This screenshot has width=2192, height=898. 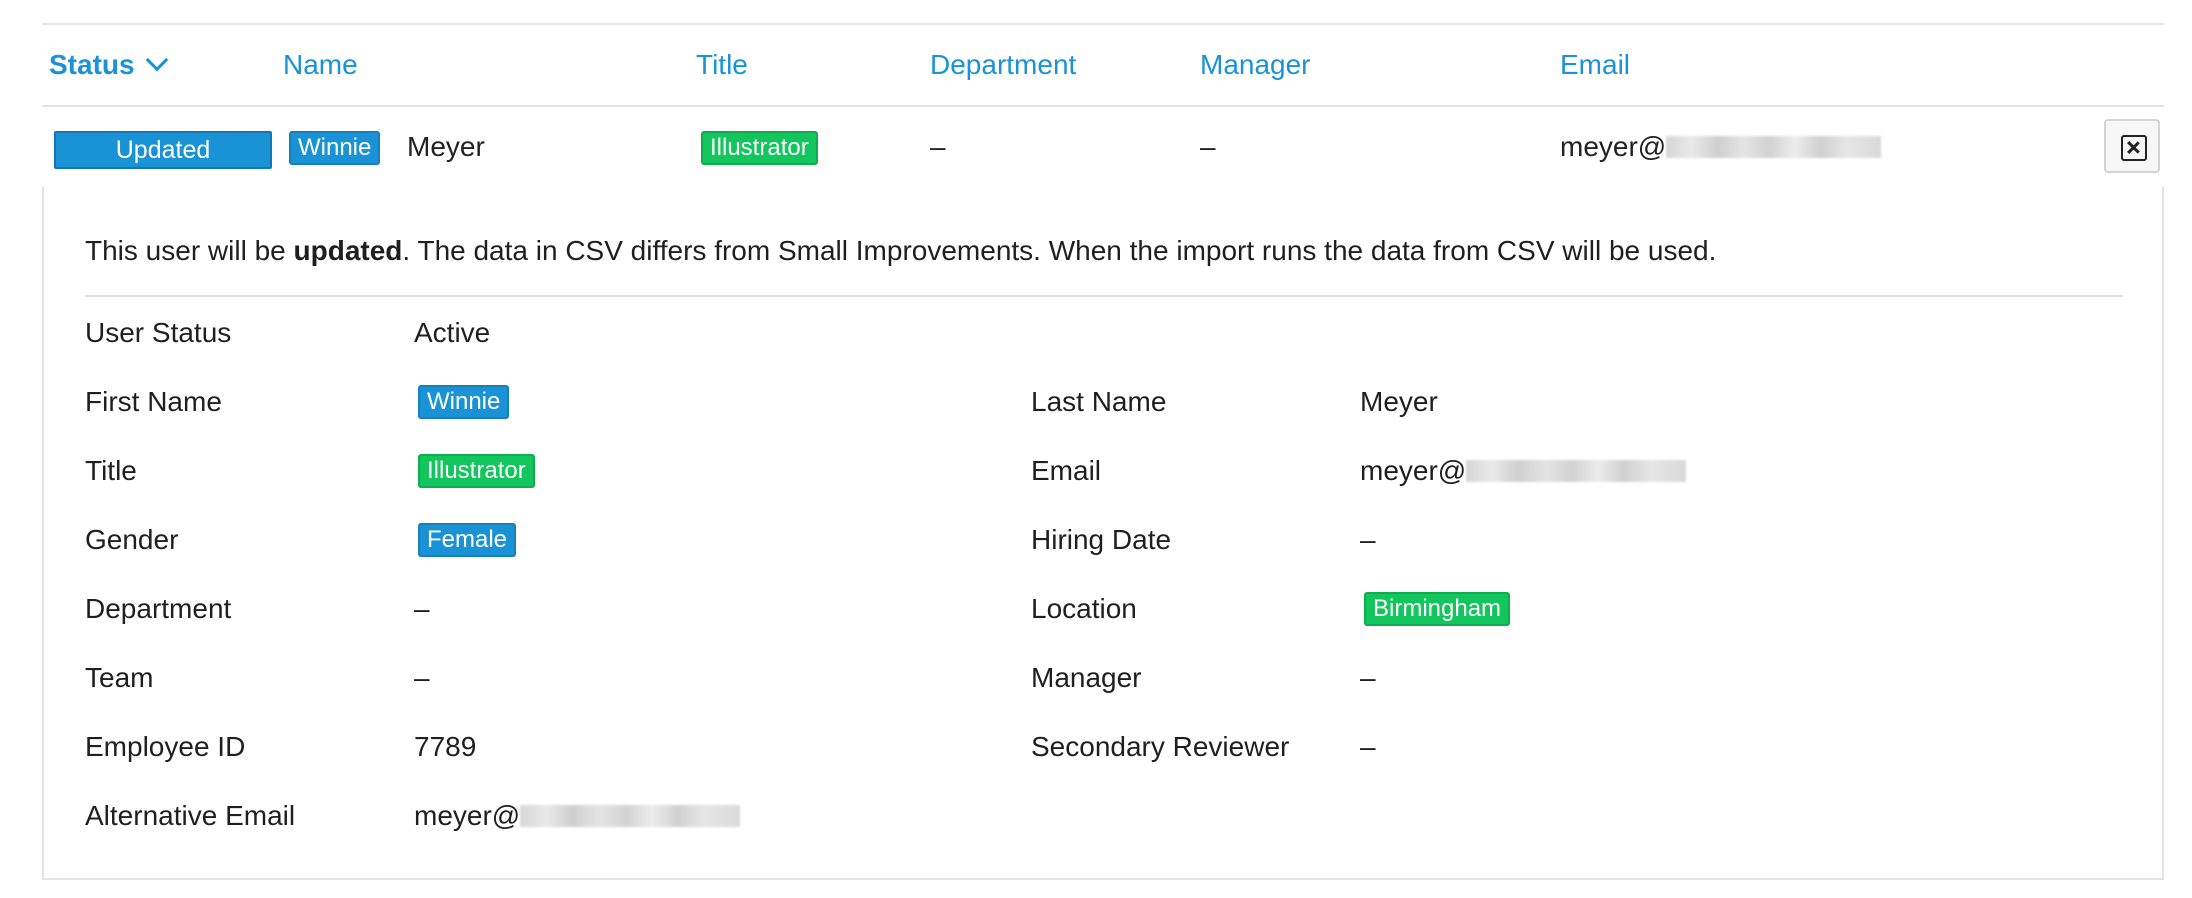 I want to click on field-label-team: Team, so click(x=119, y=677).